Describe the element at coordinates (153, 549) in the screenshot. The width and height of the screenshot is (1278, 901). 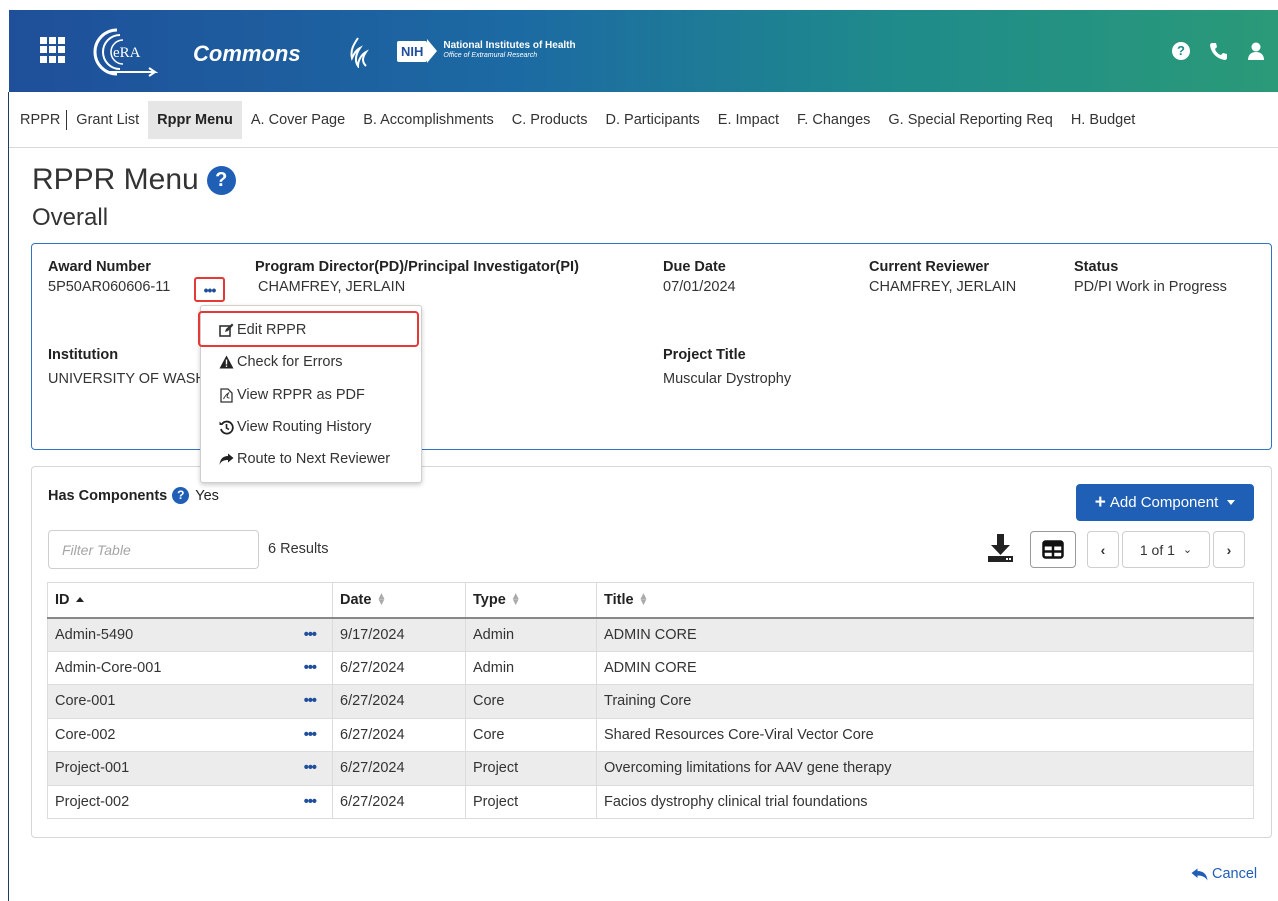
I see `filter-table-input` at that location.